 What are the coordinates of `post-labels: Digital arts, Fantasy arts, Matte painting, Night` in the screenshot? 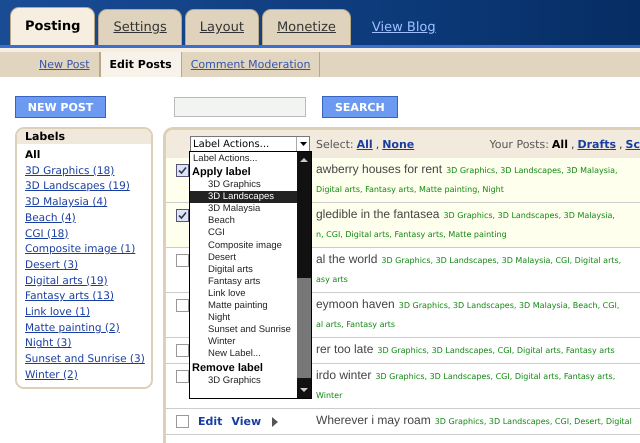 It's located at (410, 190).